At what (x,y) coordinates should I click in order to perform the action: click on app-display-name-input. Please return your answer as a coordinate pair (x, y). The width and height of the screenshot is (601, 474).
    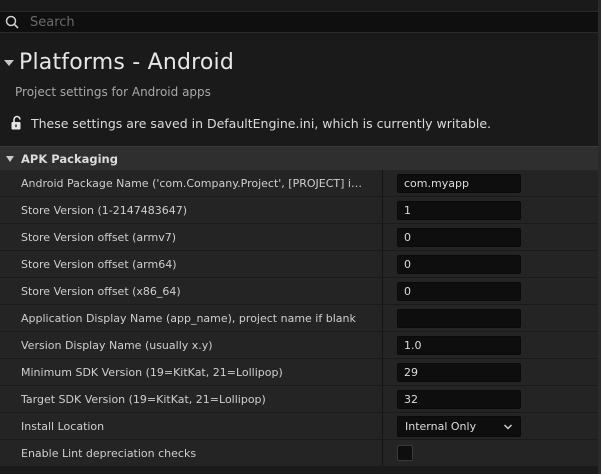
    Looking at the image, I should click on (459, 318).